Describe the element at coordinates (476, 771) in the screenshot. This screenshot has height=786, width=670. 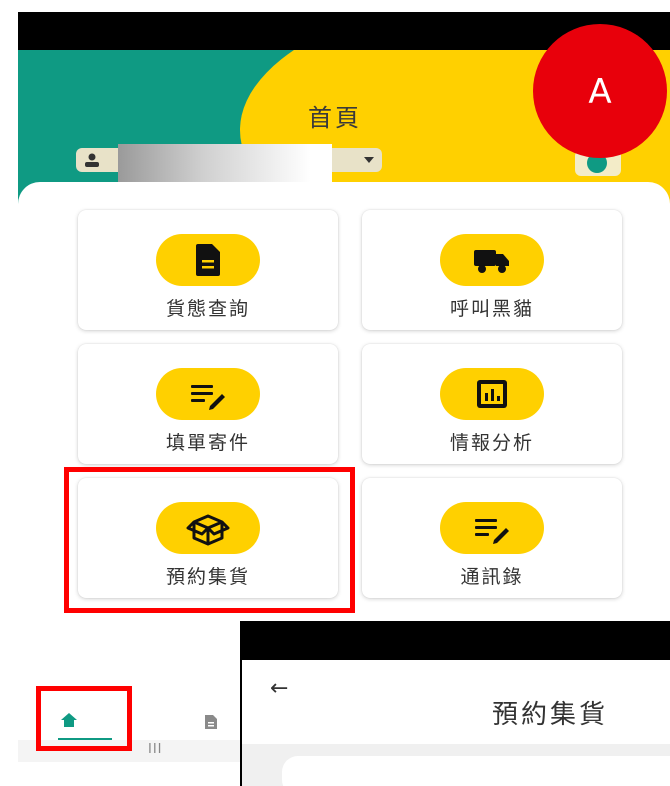
I see `form-card` at that location.